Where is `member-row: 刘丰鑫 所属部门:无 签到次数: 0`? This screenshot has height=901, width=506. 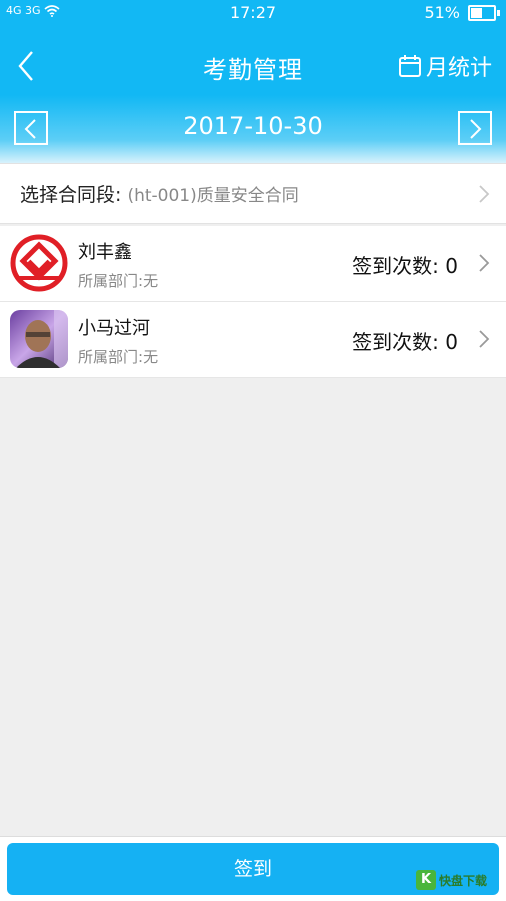
member-row: 刘丰鑫 所属部门:无 签到次数: 0 is located at coordinates (253, 264).